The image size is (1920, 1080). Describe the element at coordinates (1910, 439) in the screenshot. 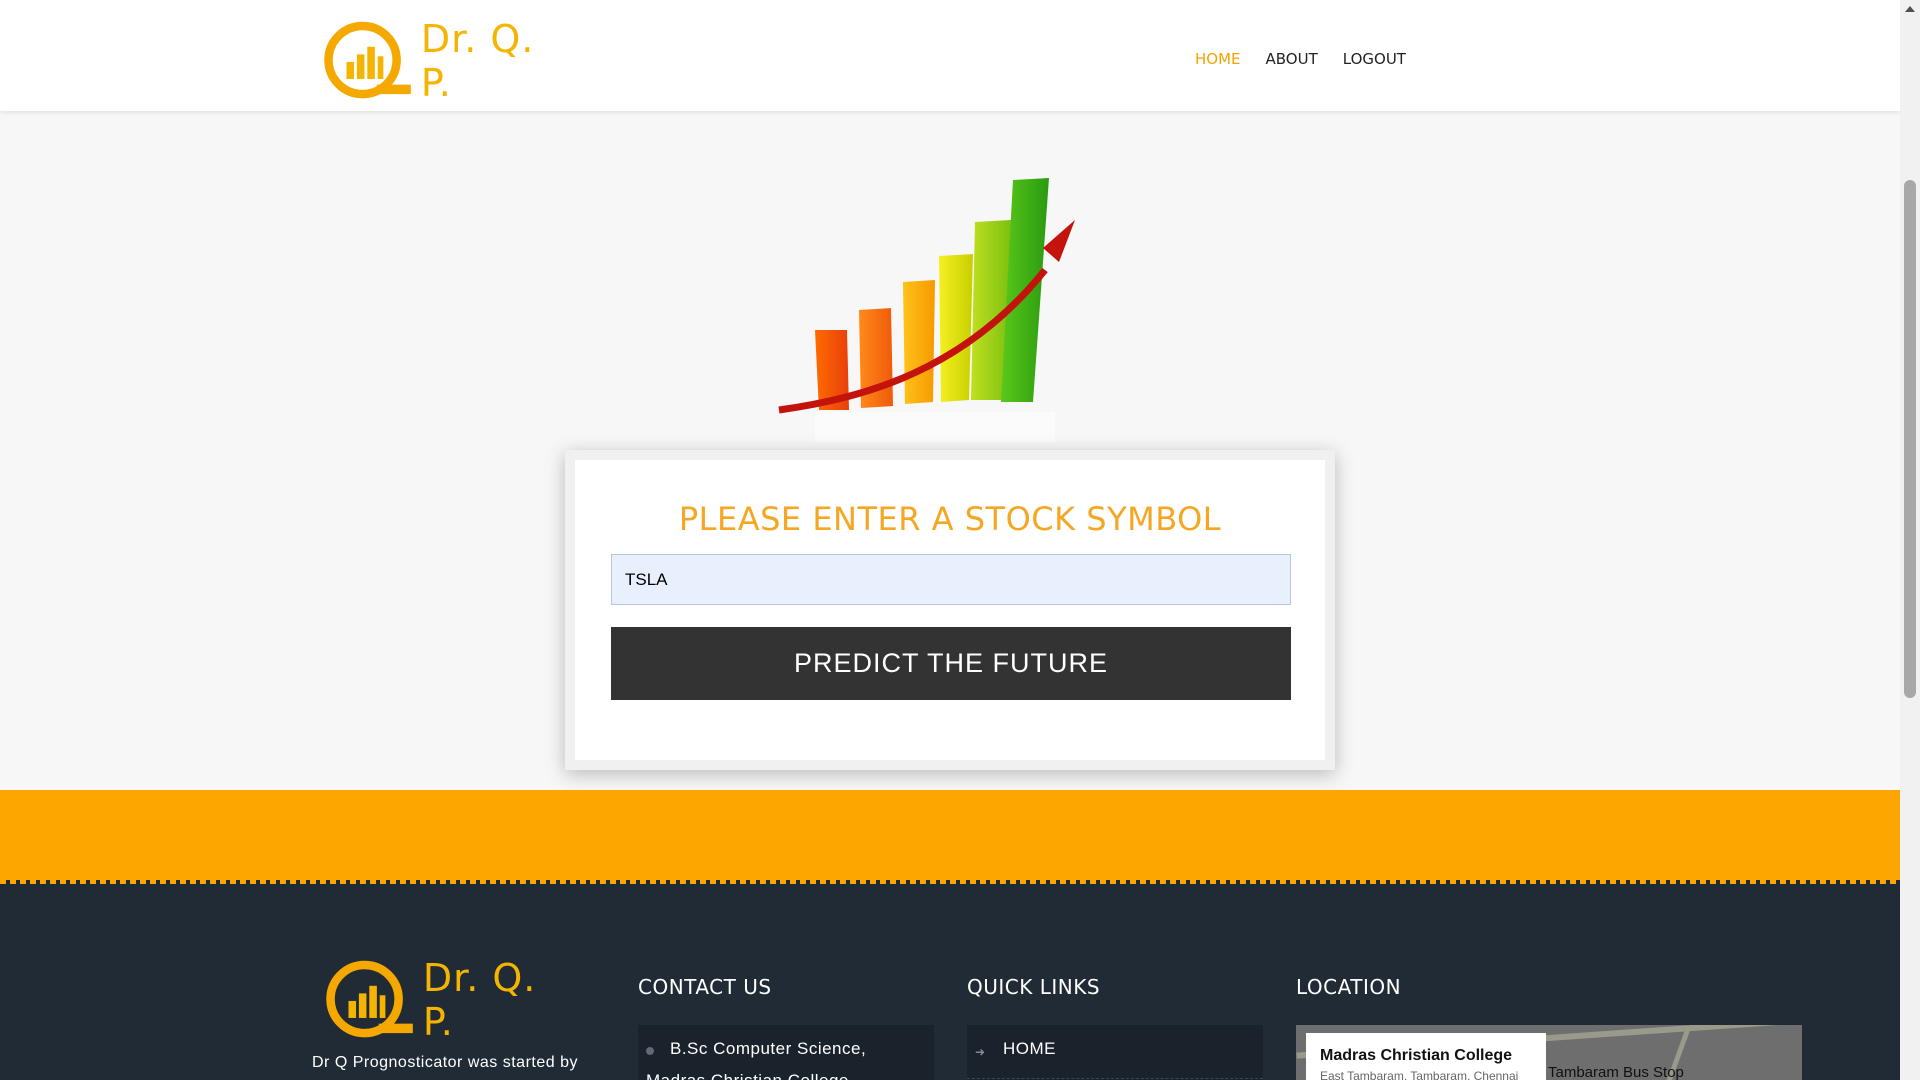

I see `scroll-thumb` at that location.